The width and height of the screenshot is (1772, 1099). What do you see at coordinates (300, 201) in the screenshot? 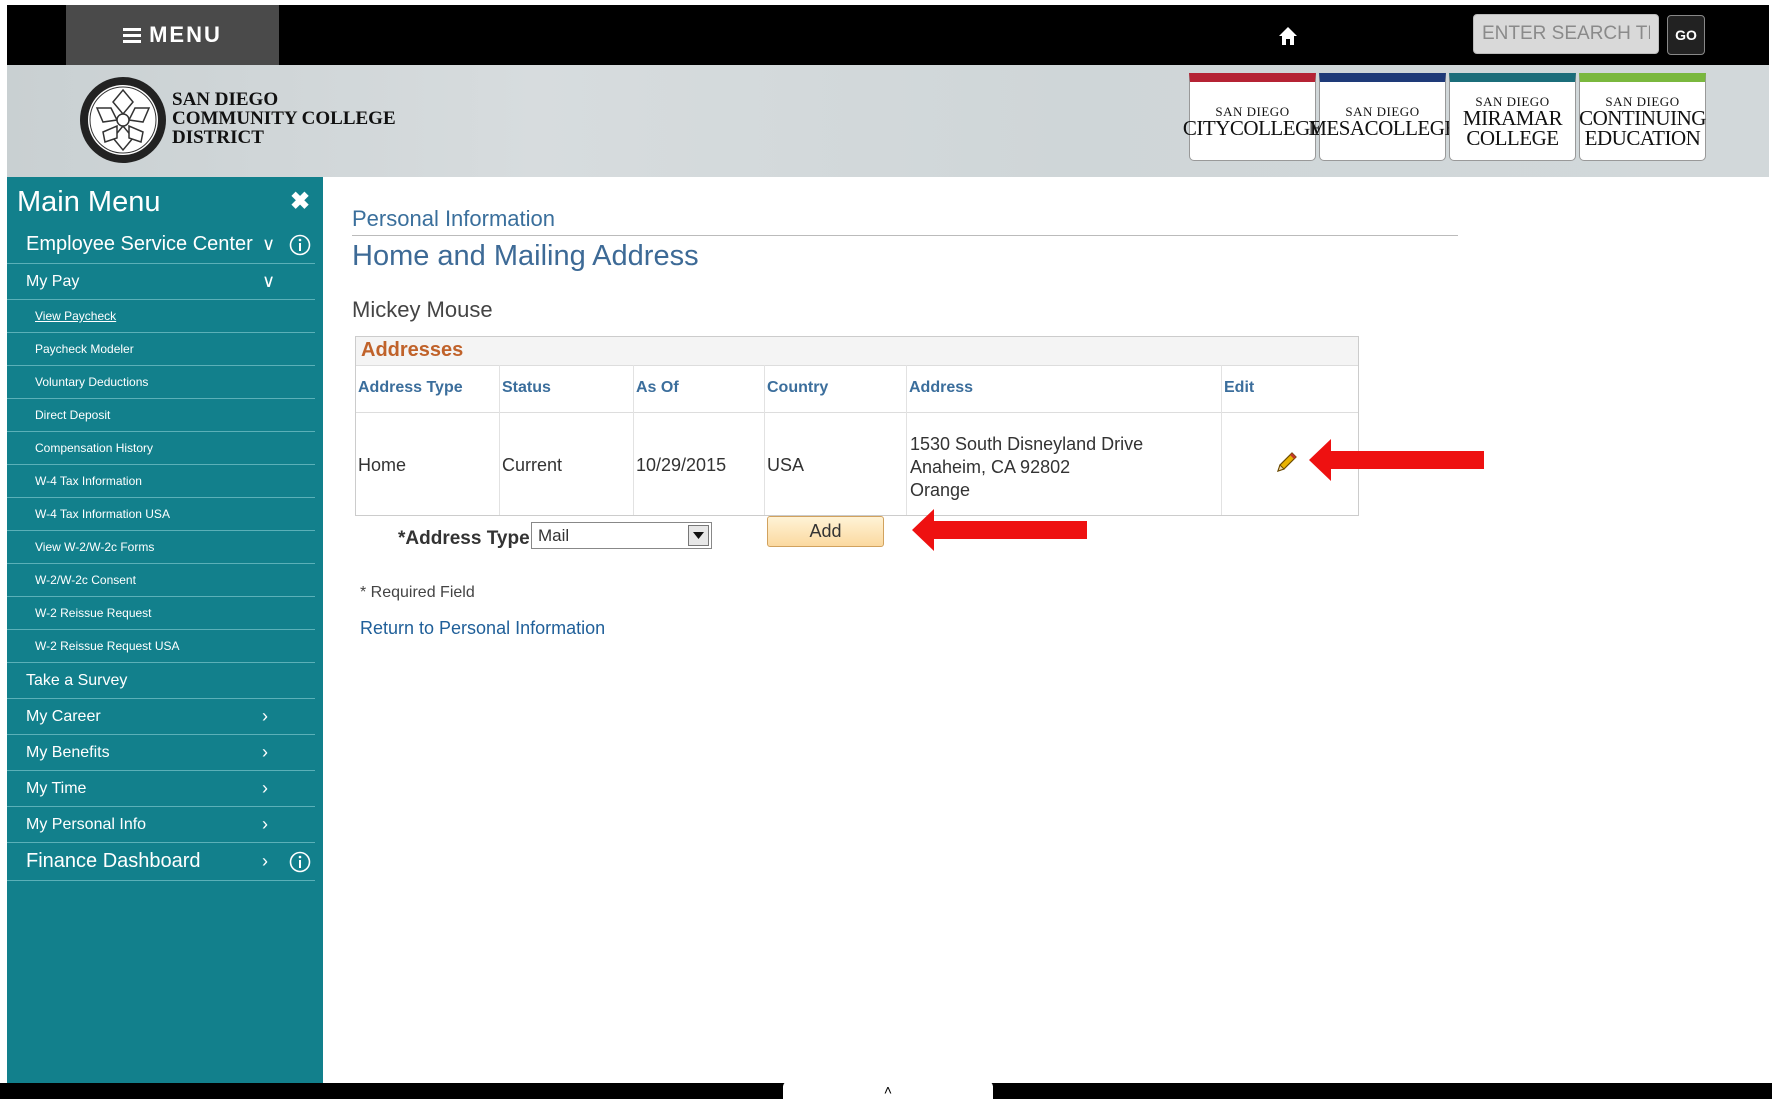
I see `close-icon: ✖` at bounding box center [300, 201].